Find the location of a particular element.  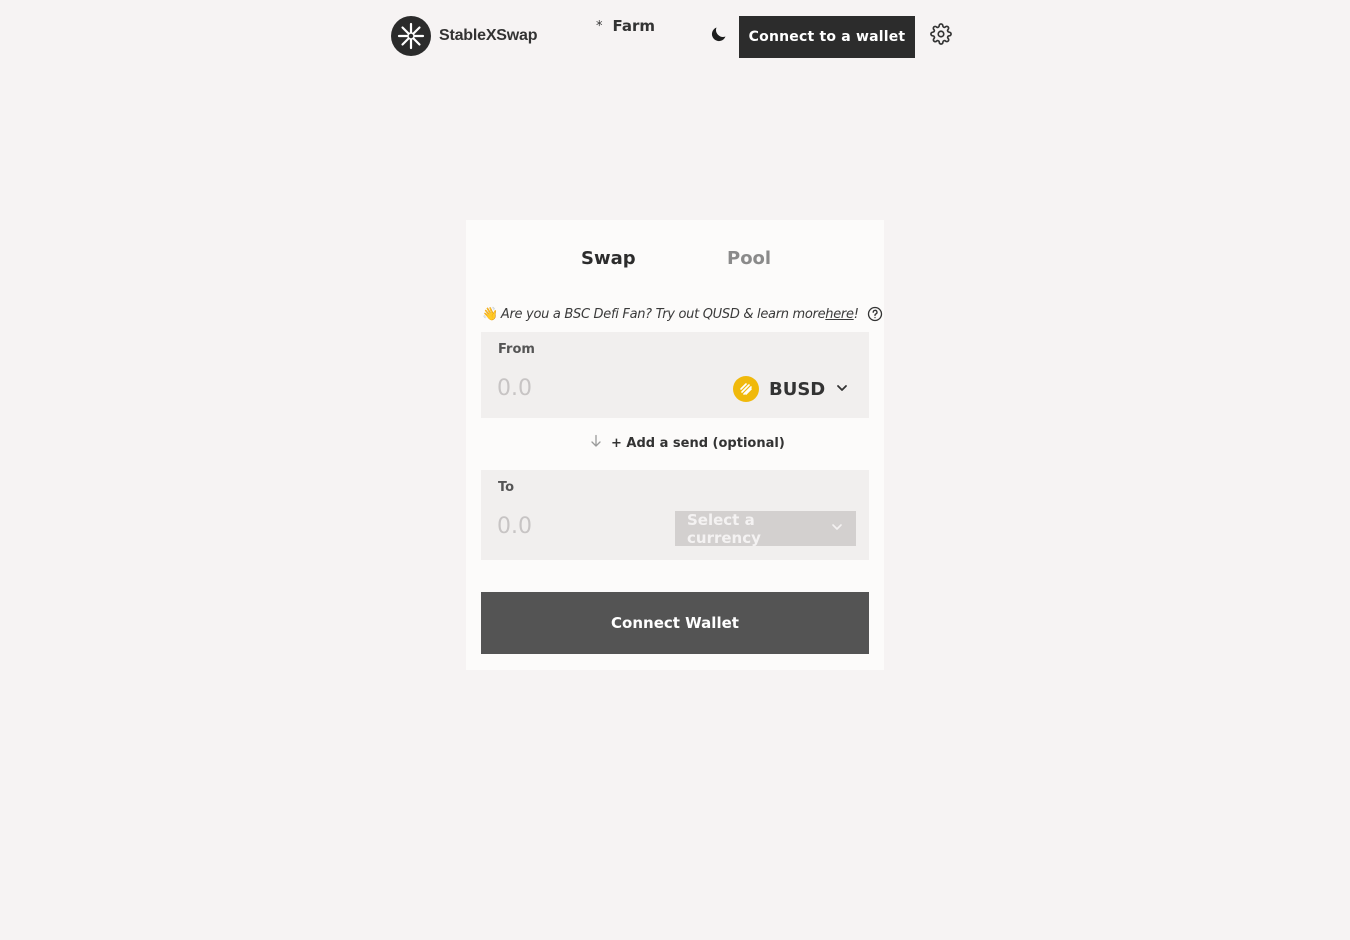

nav-farm-label: Farm is located at coordinates (634, 26).